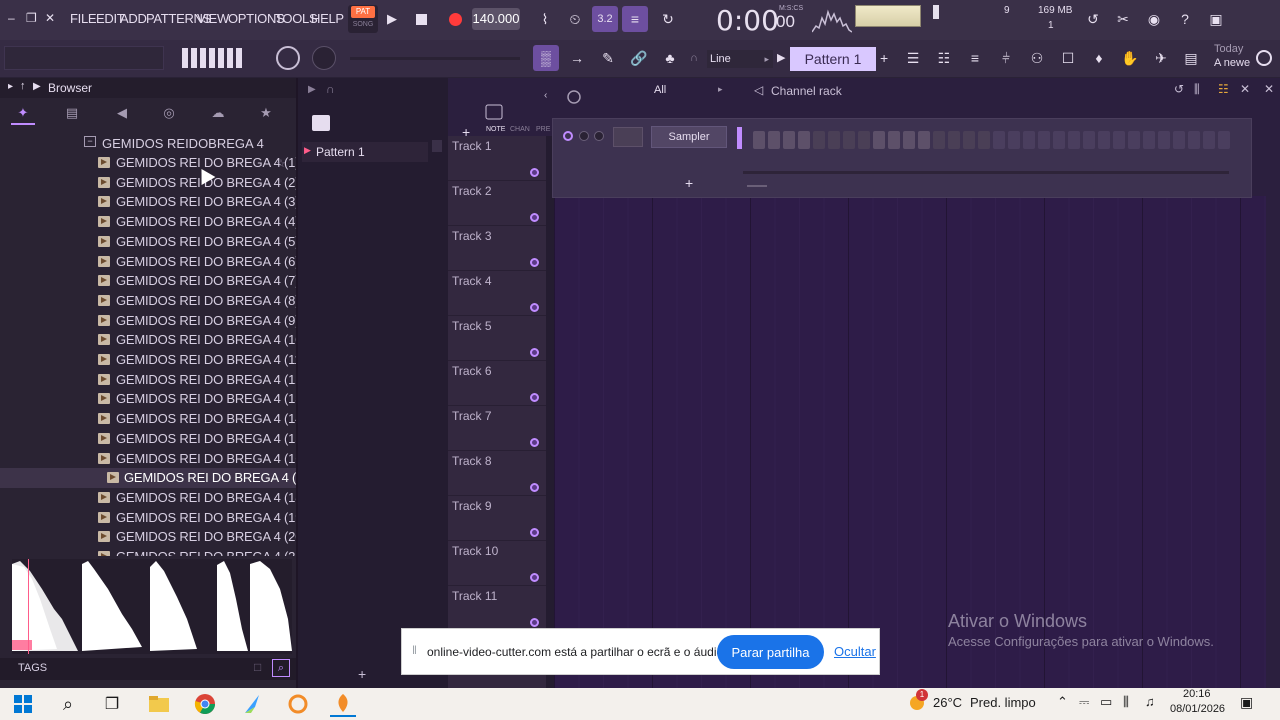  Describe the element at coordinates (497, 203) in the screenshot. I see `track-header: Track 2` at that location.